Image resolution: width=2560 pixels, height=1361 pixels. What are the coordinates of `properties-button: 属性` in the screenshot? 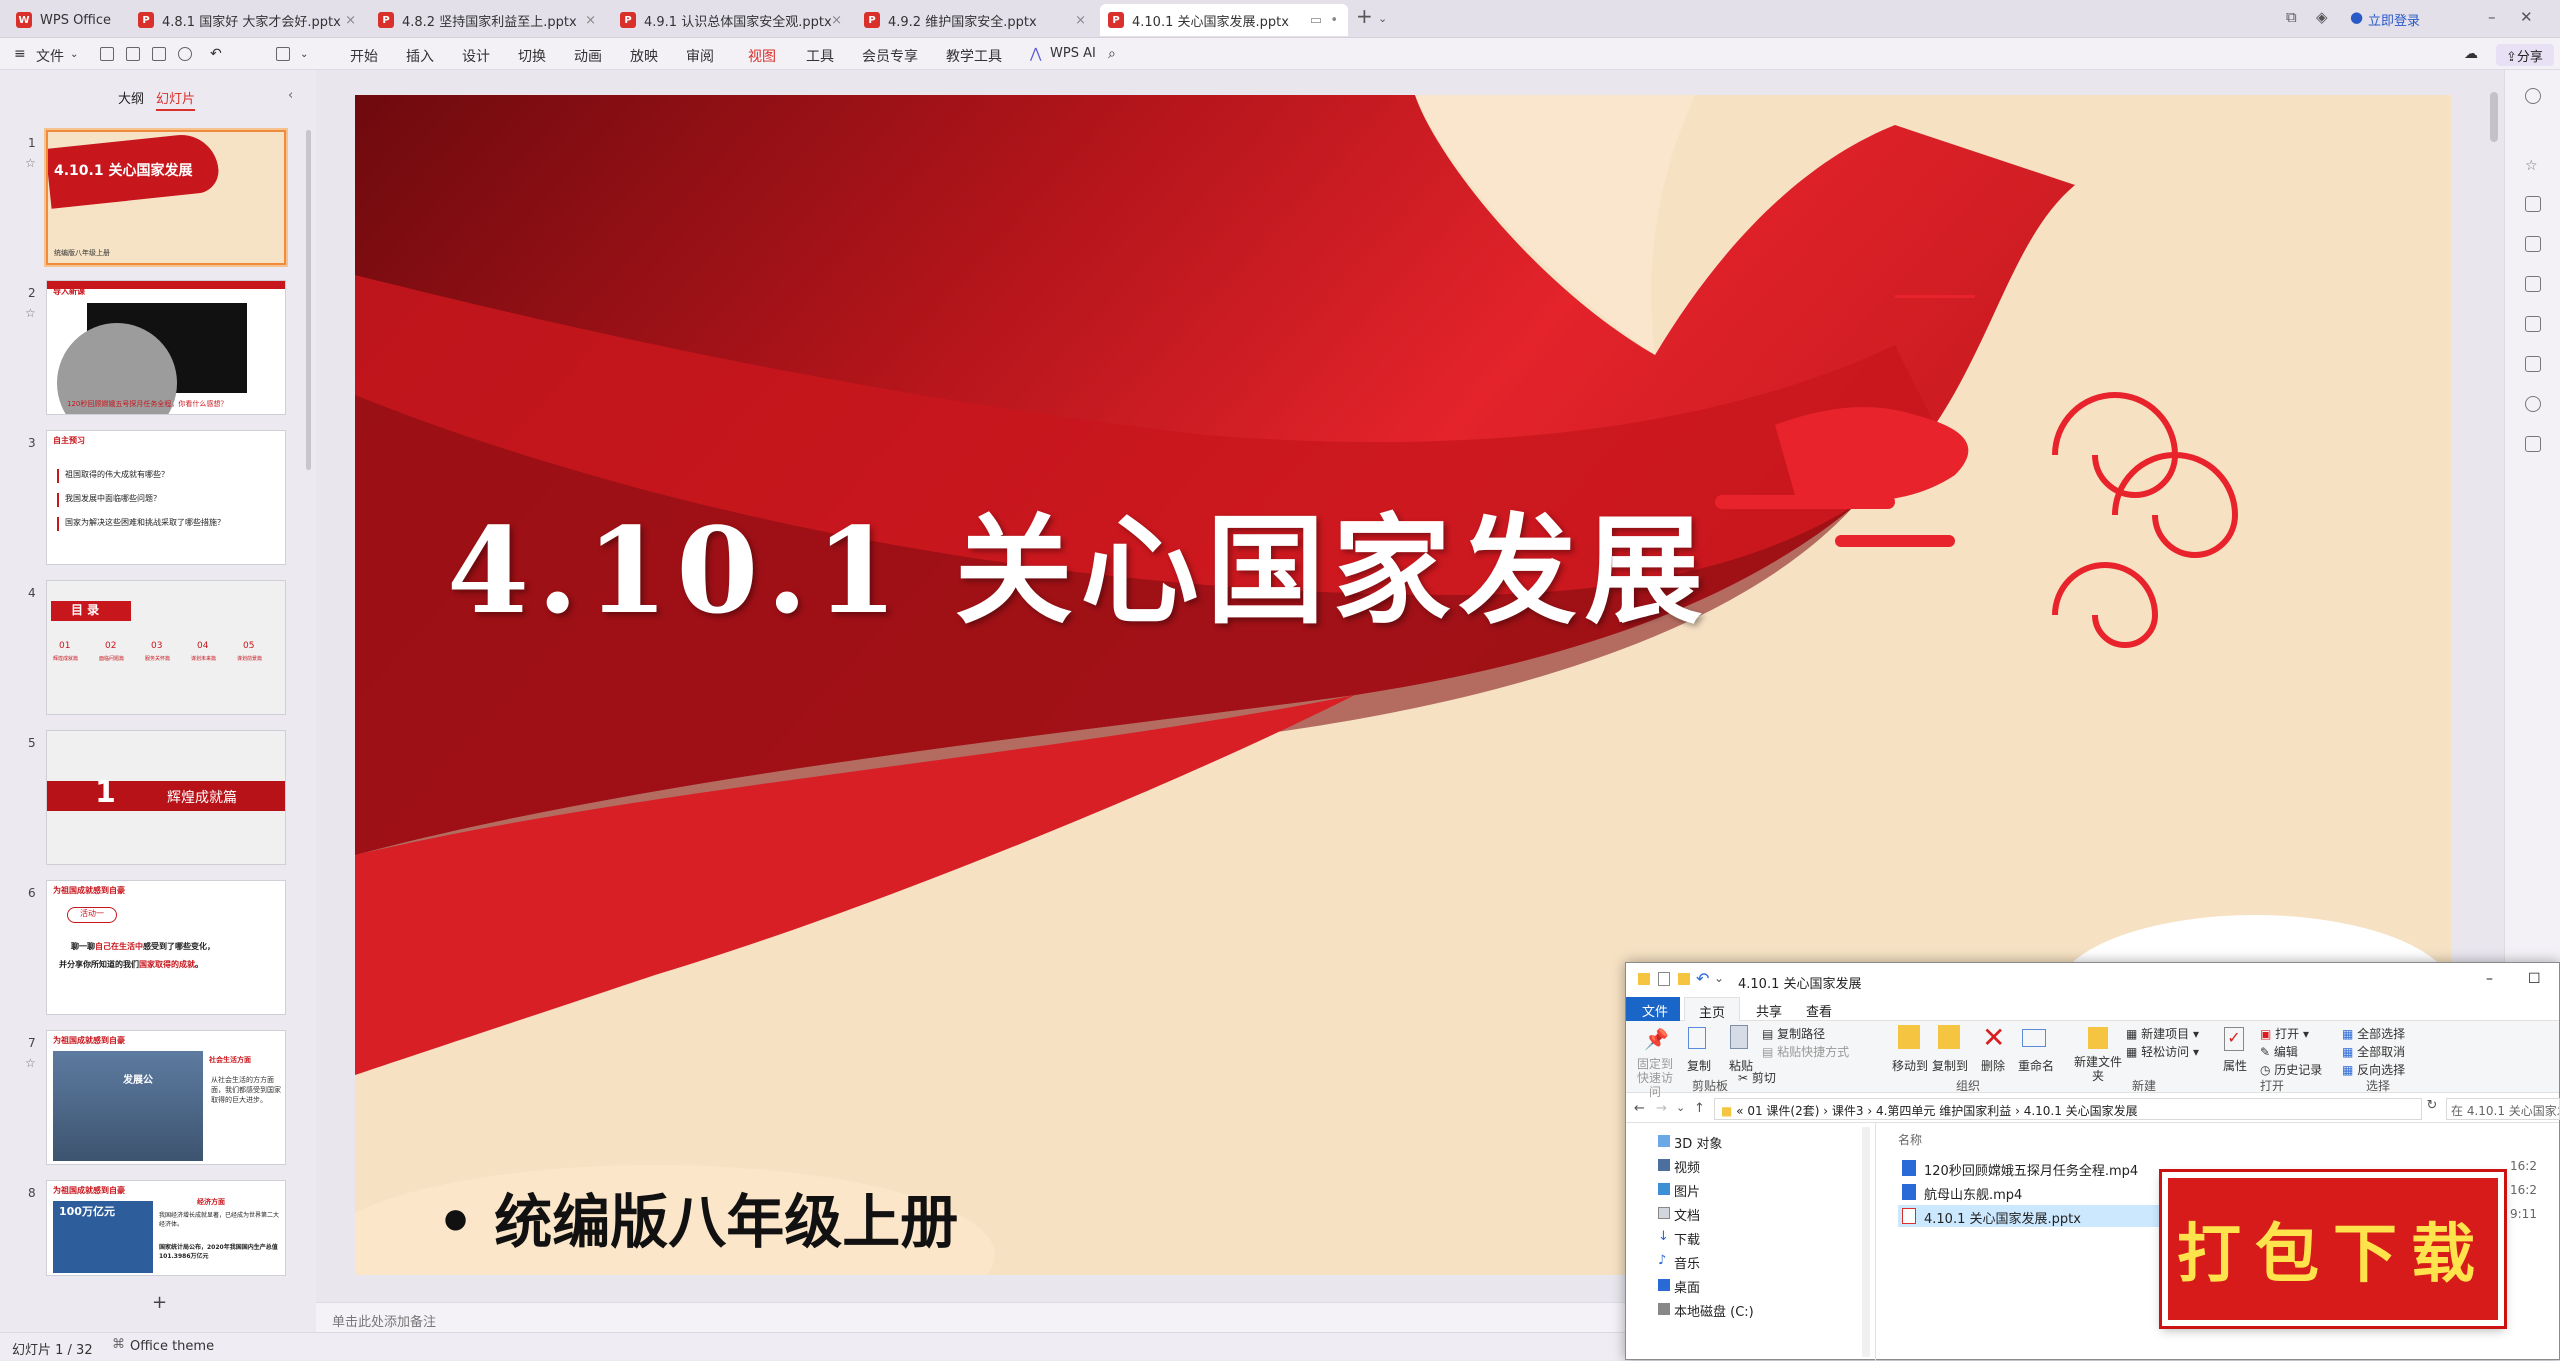 It's located at (2235, 1065).